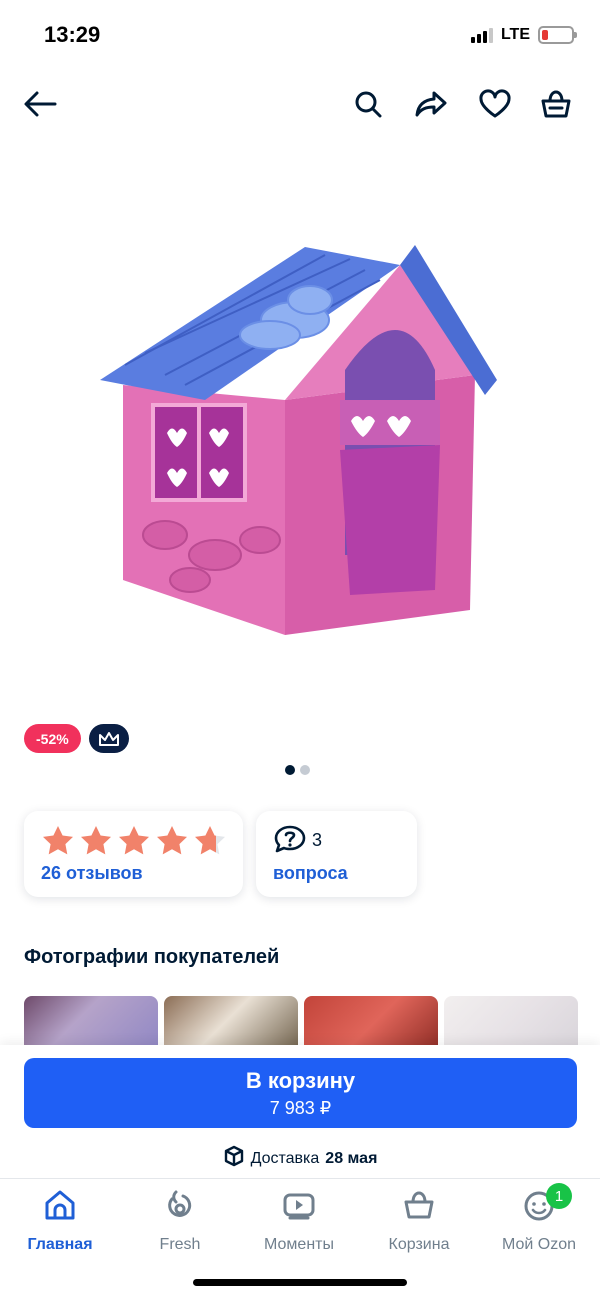  I want to click on share-icon, so click(431, 104).